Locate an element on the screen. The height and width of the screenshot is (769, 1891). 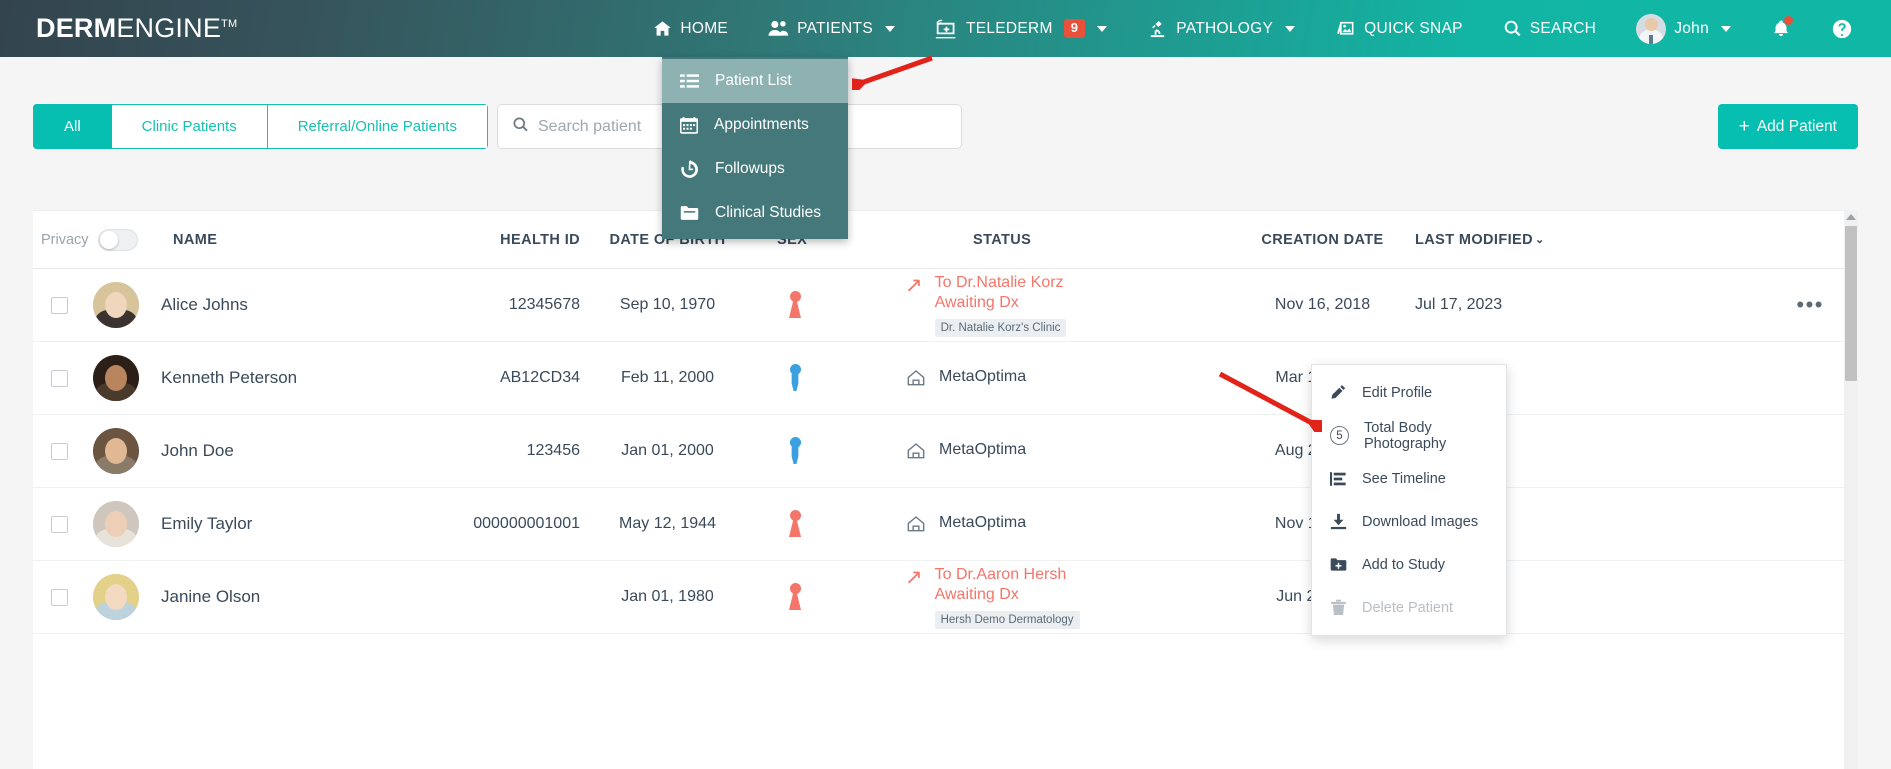
context-item-edit-profile: Edit Profile is located at coordinates (1409, 392).